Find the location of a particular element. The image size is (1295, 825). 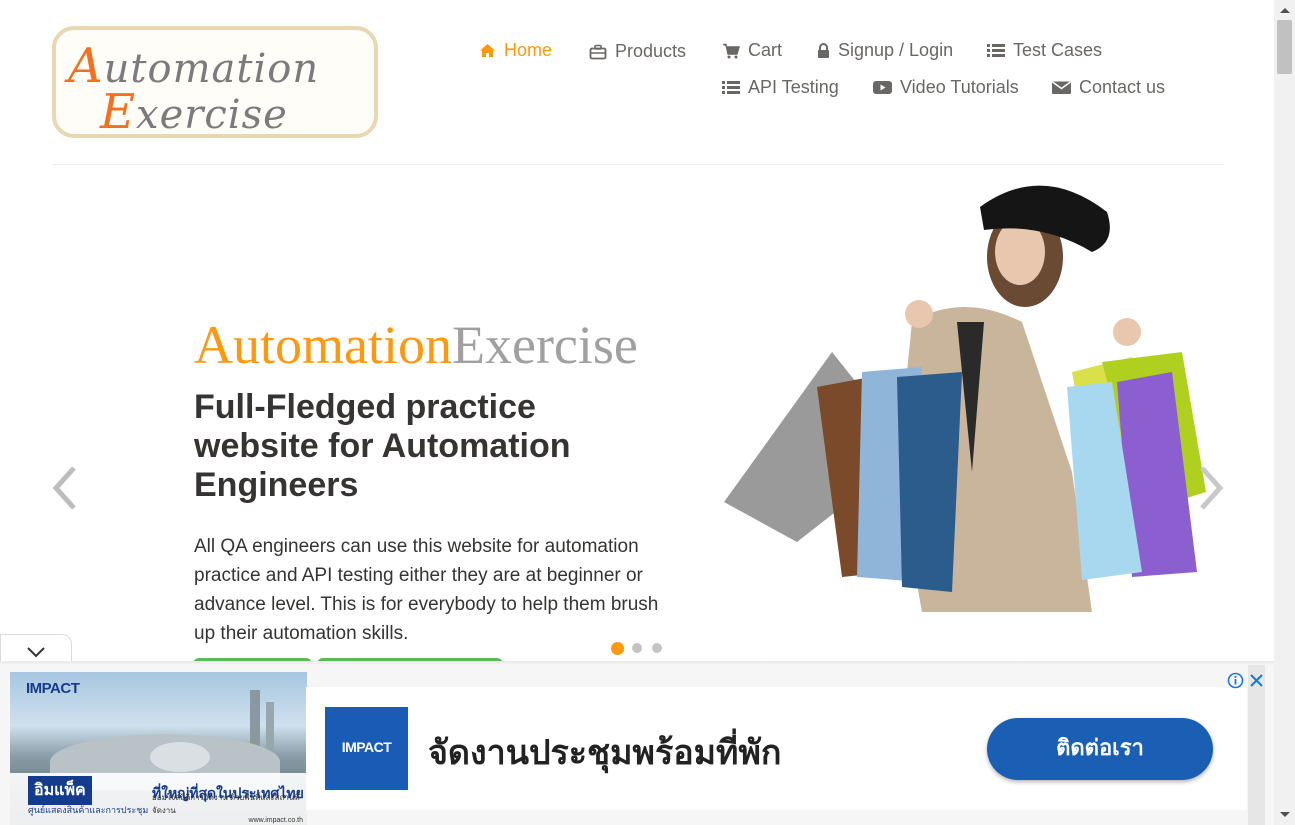

ad-photo-url: www.impact.co.th is located at coordinates (275, 820).